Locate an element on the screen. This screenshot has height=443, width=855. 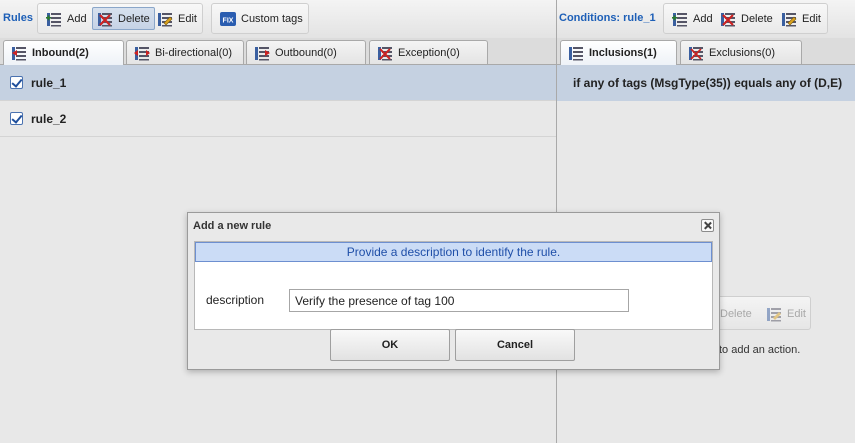
edit-rule-label: Edit is located at coordinates (187, 18).